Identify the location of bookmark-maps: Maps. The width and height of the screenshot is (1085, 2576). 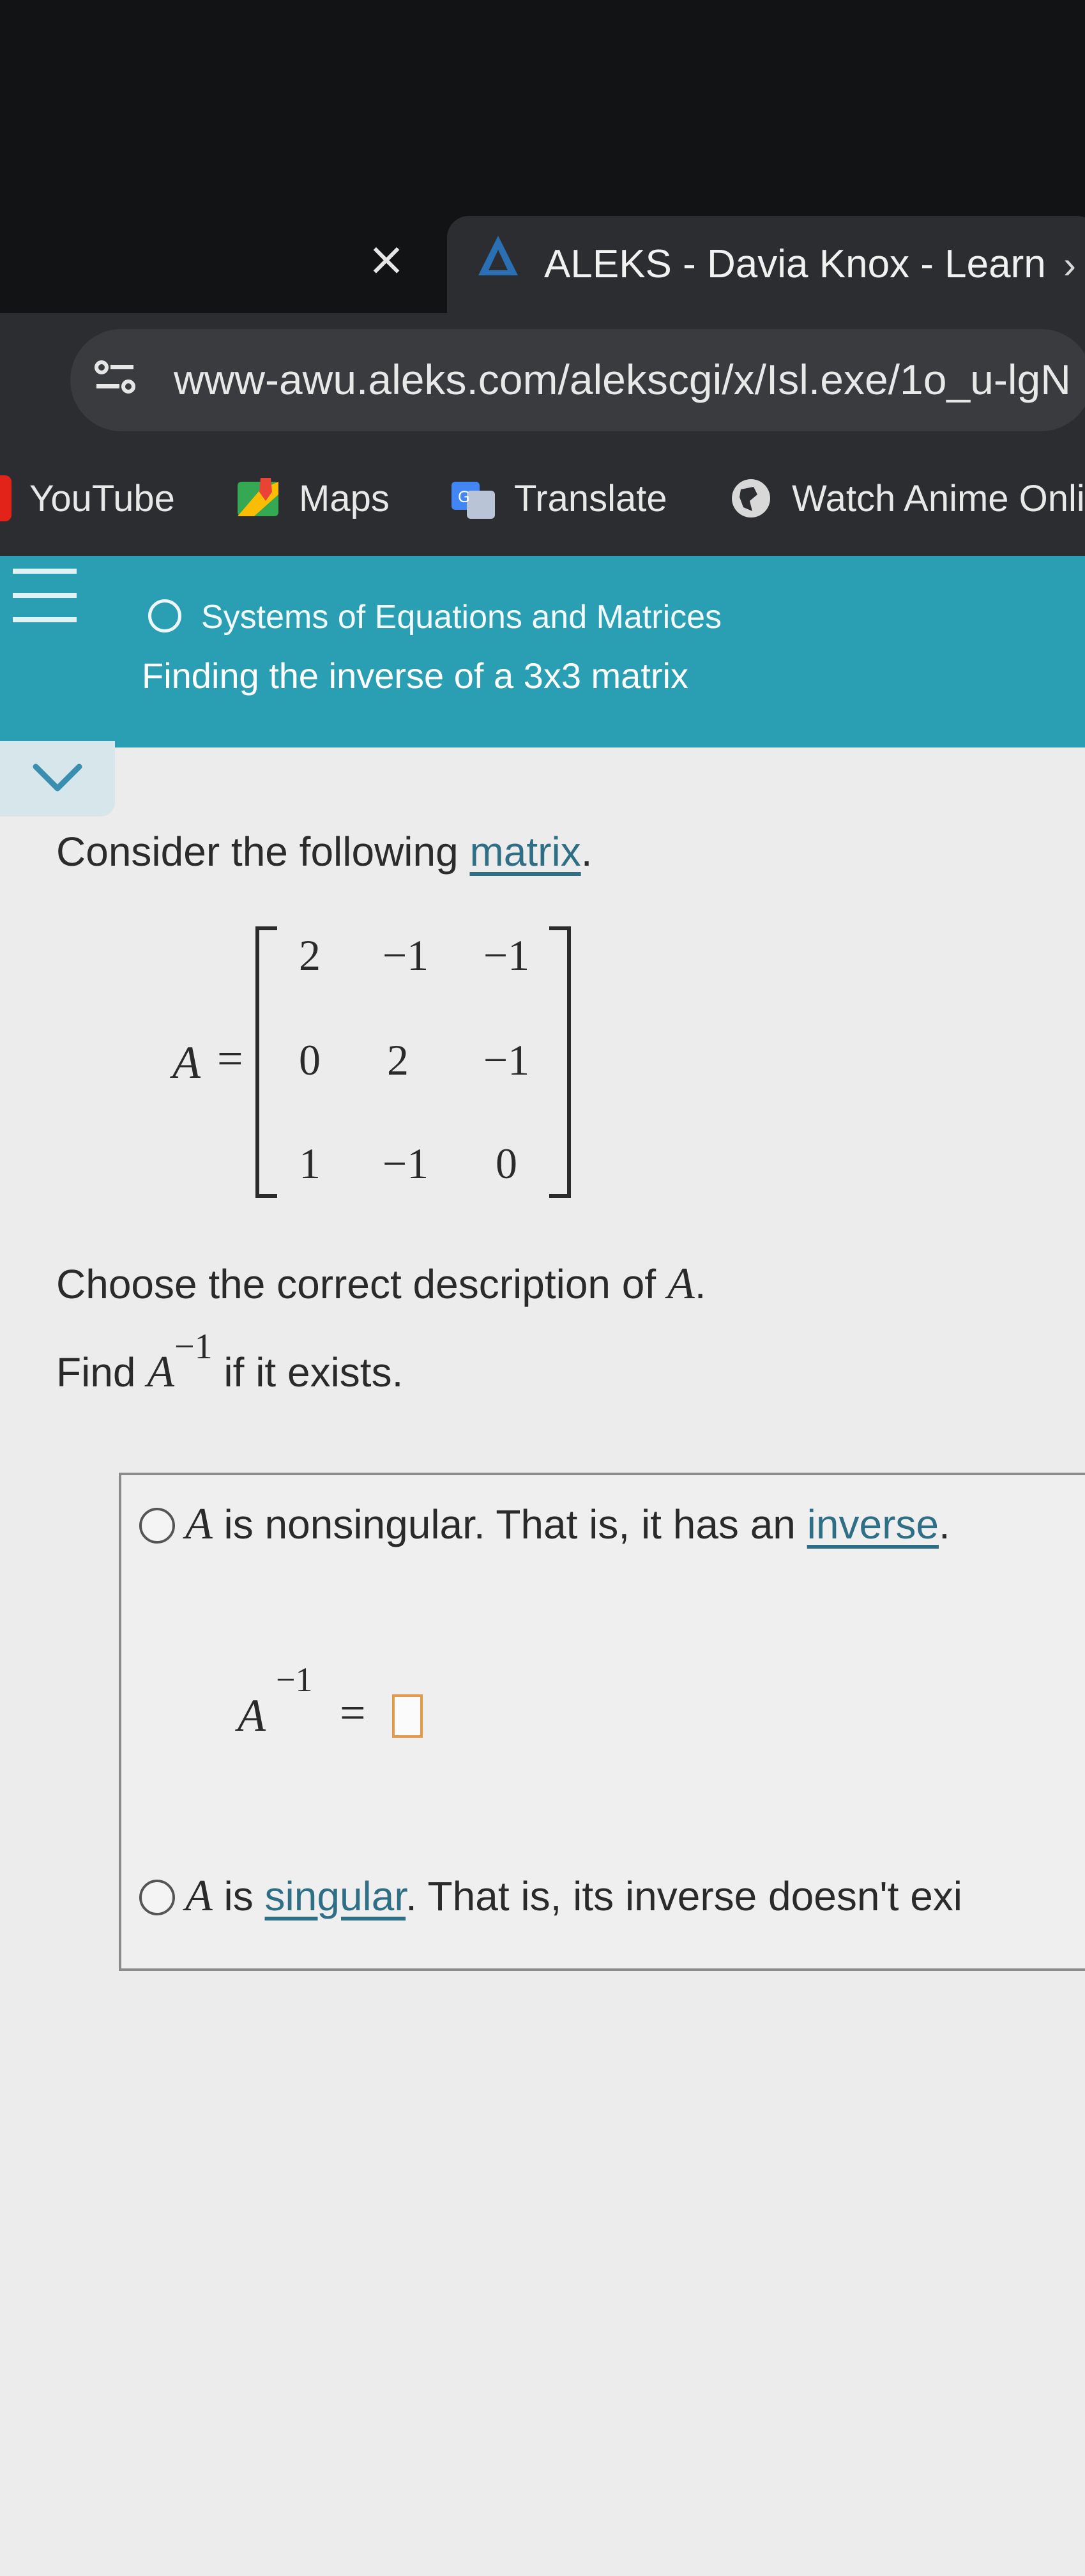
(312, 498).